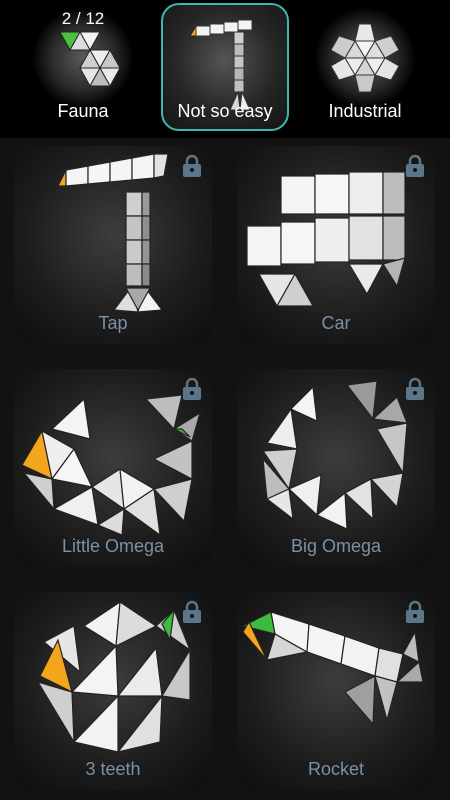 The width and height of the screenshot is (450, 800). What do you see at coordinates (336, 468) in the screenshot?
I see `puzzle-card-big-omega: Big Omega` at bounding box center [336, 468].